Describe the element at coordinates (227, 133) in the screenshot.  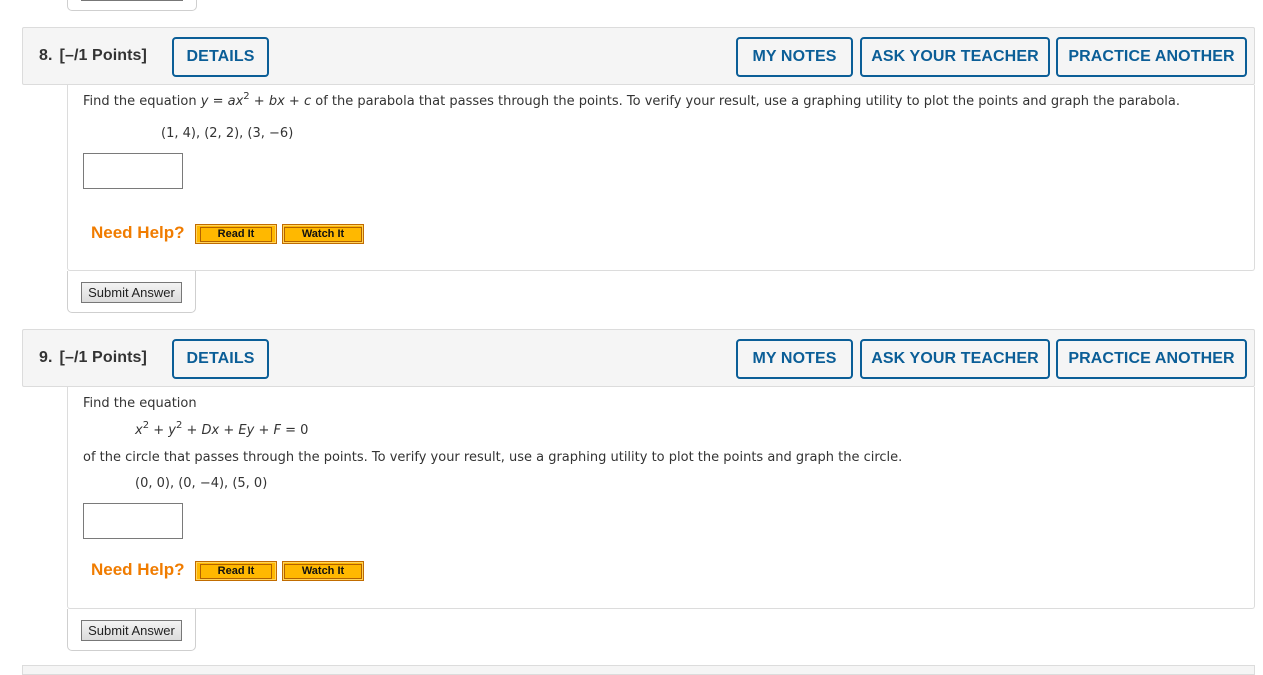
I see `given-points: (1, 4), (2, 2), (3, −6)` at that location.